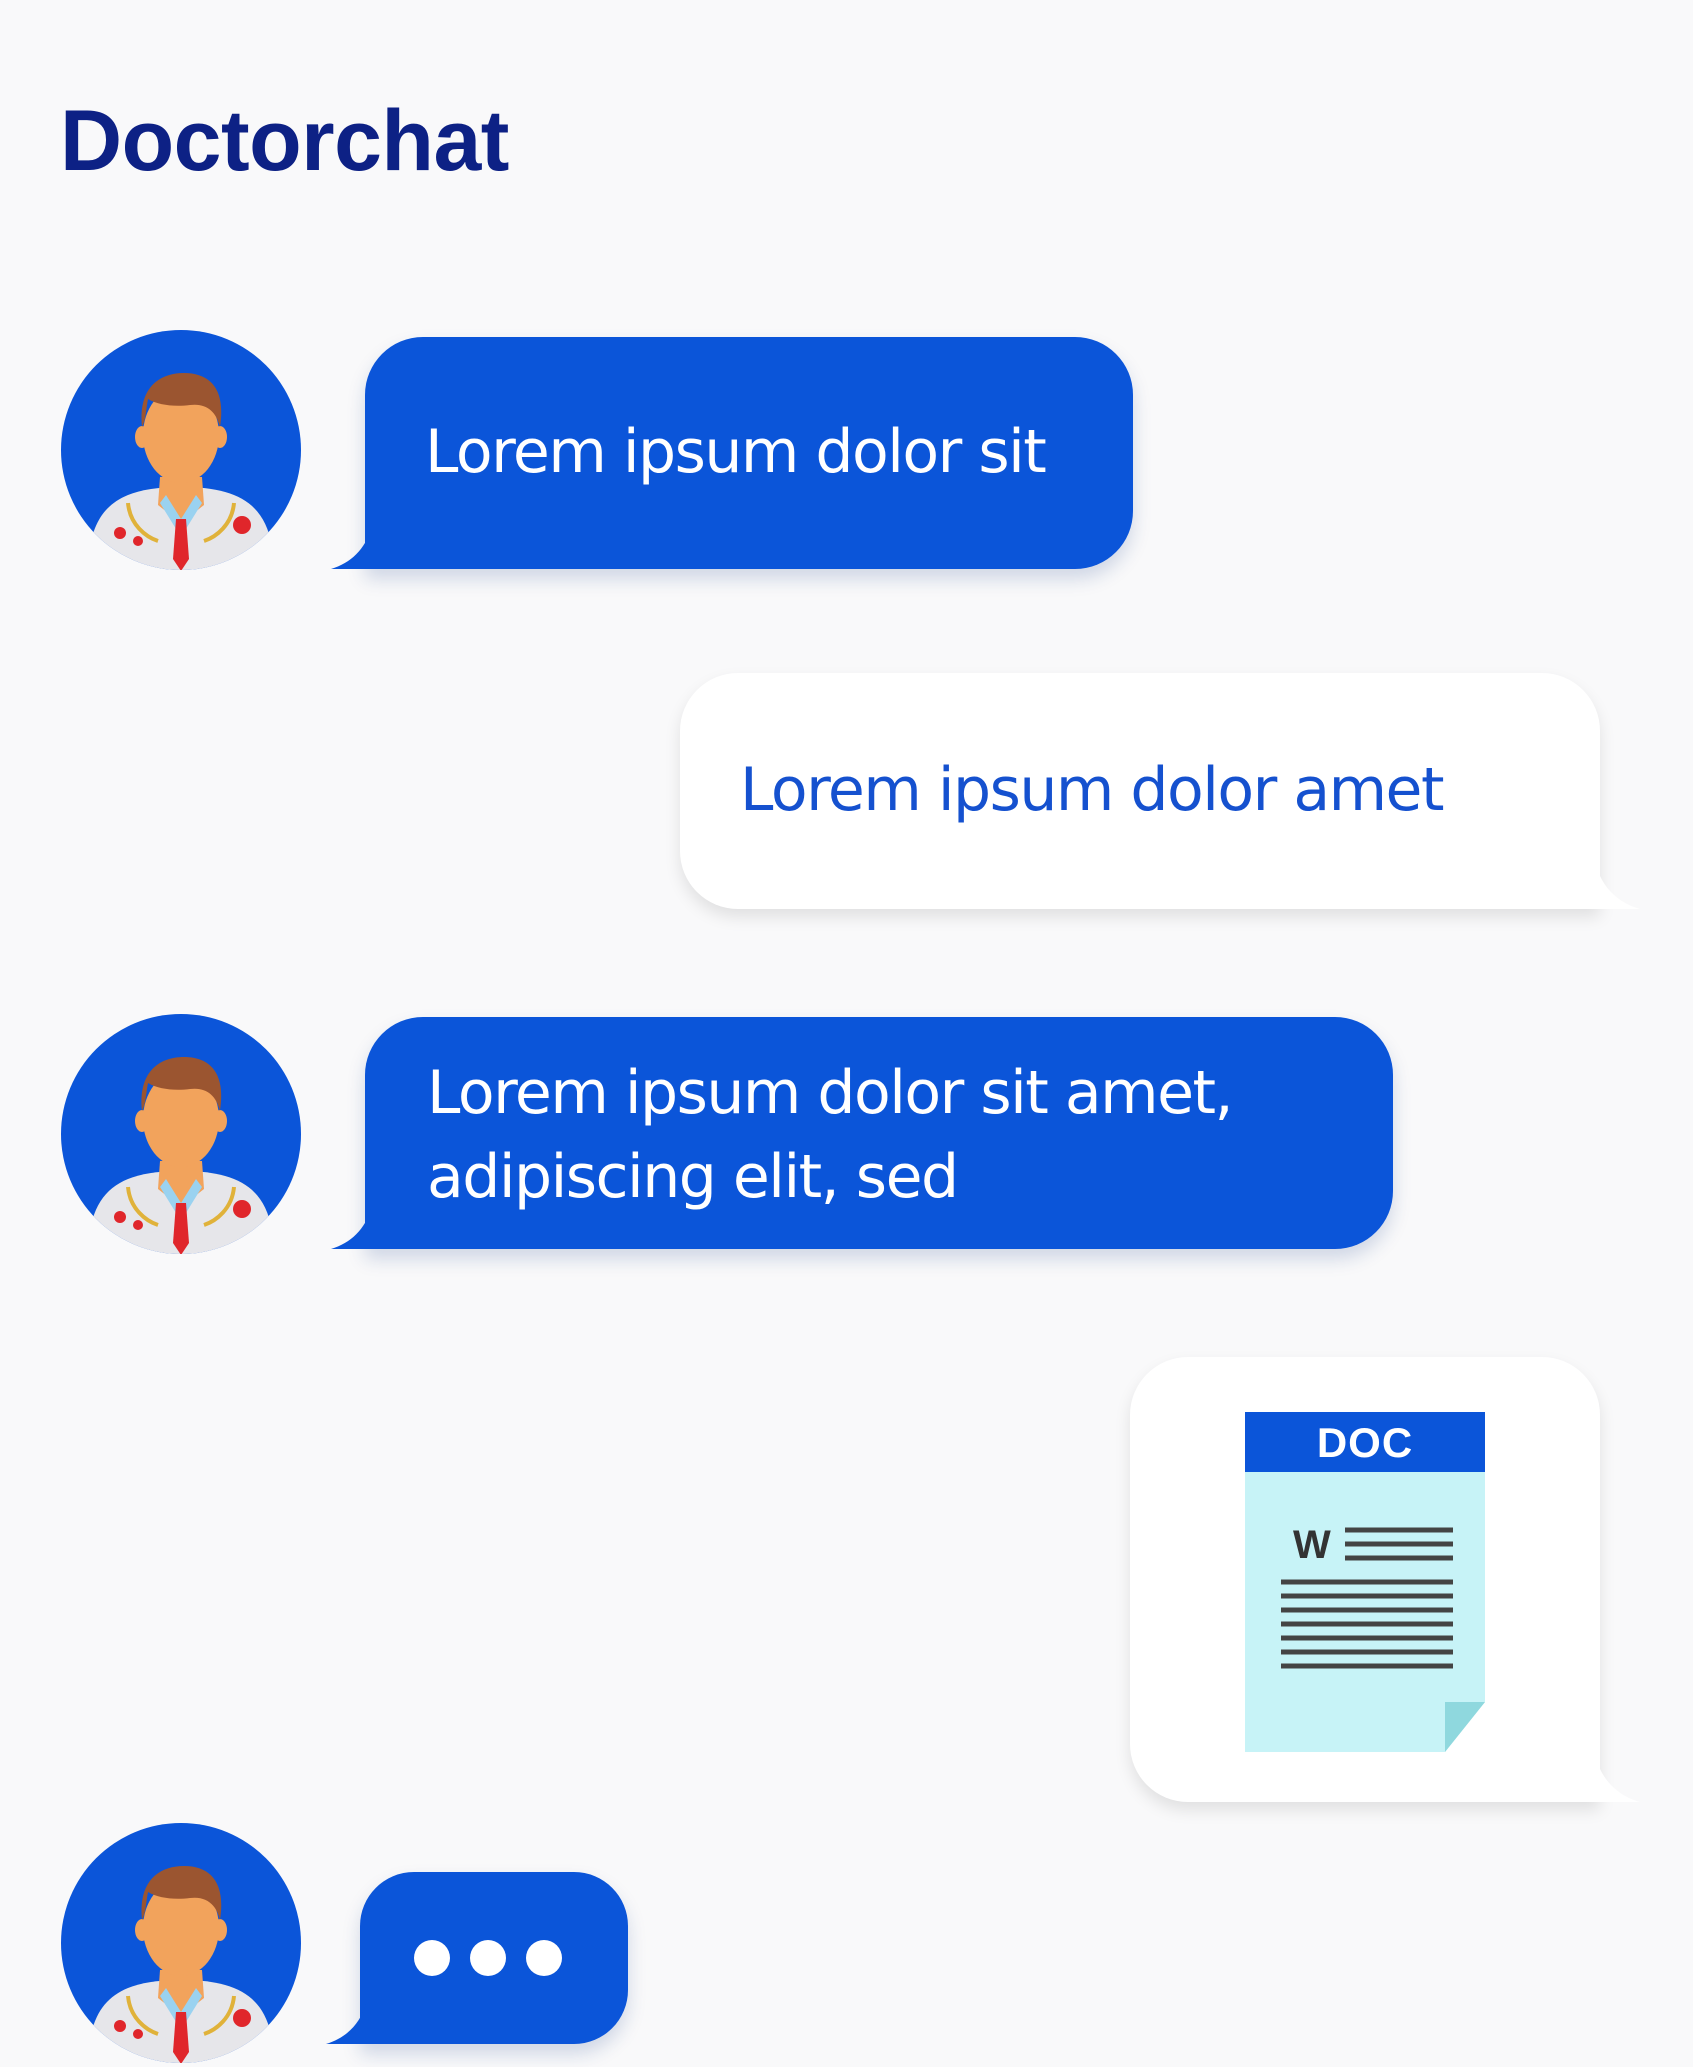 The image size is (1693, 2067). I want to click on message-text: Lorem ipsum dolor amet, so click(1092, 790).